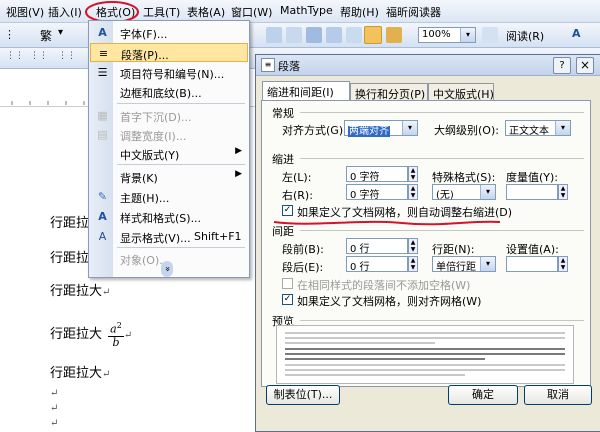 This screenshot has width=600, height=432. What do you see at coordinates (251, 12) in the screenshot?
I see `menu-window: 窗口(W)` at bounding box center [251, 12].